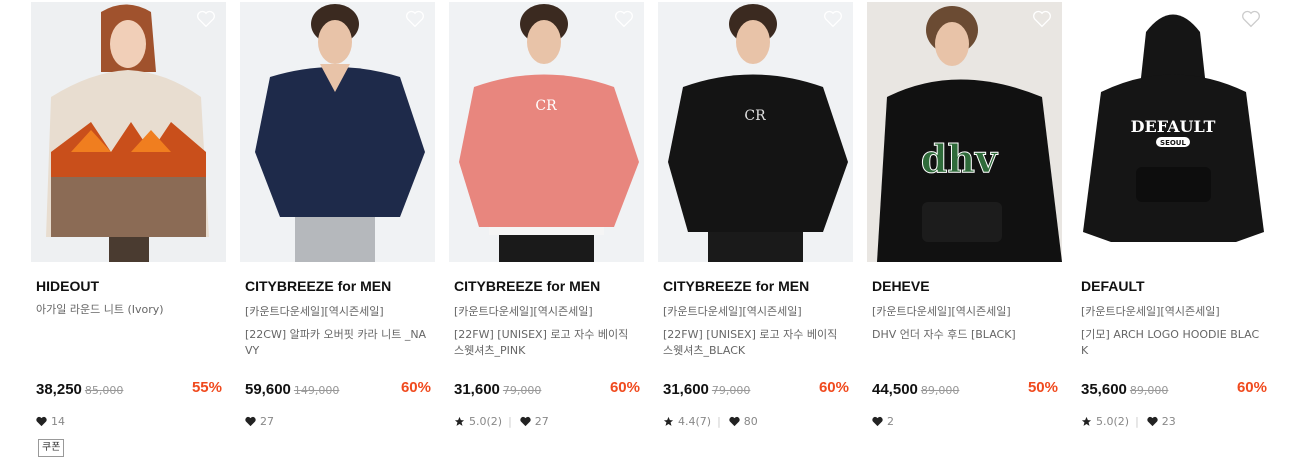 Image resolution: width=1291 pixels, height=458 pixels. What do you see at coordinates (337, 343) in the screenshot?
I see `product-name: [22CW] 알파카 오버핏 카라 니트 _NAVY` at bounding box center [337, 343].